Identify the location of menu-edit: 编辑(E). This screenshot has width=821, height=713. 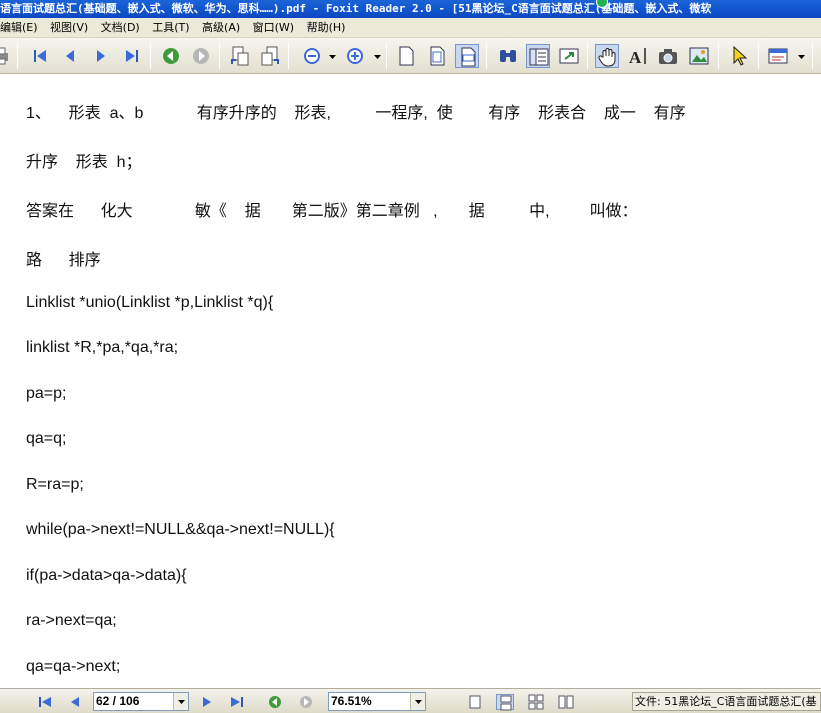
(21, 28).